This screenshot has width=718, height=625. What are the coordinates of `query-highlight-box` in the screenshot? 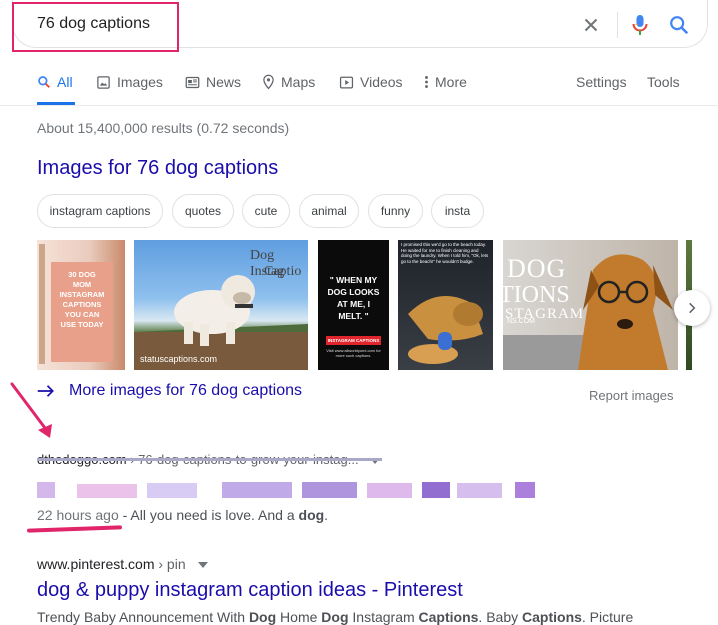 It's located at (95, 27).